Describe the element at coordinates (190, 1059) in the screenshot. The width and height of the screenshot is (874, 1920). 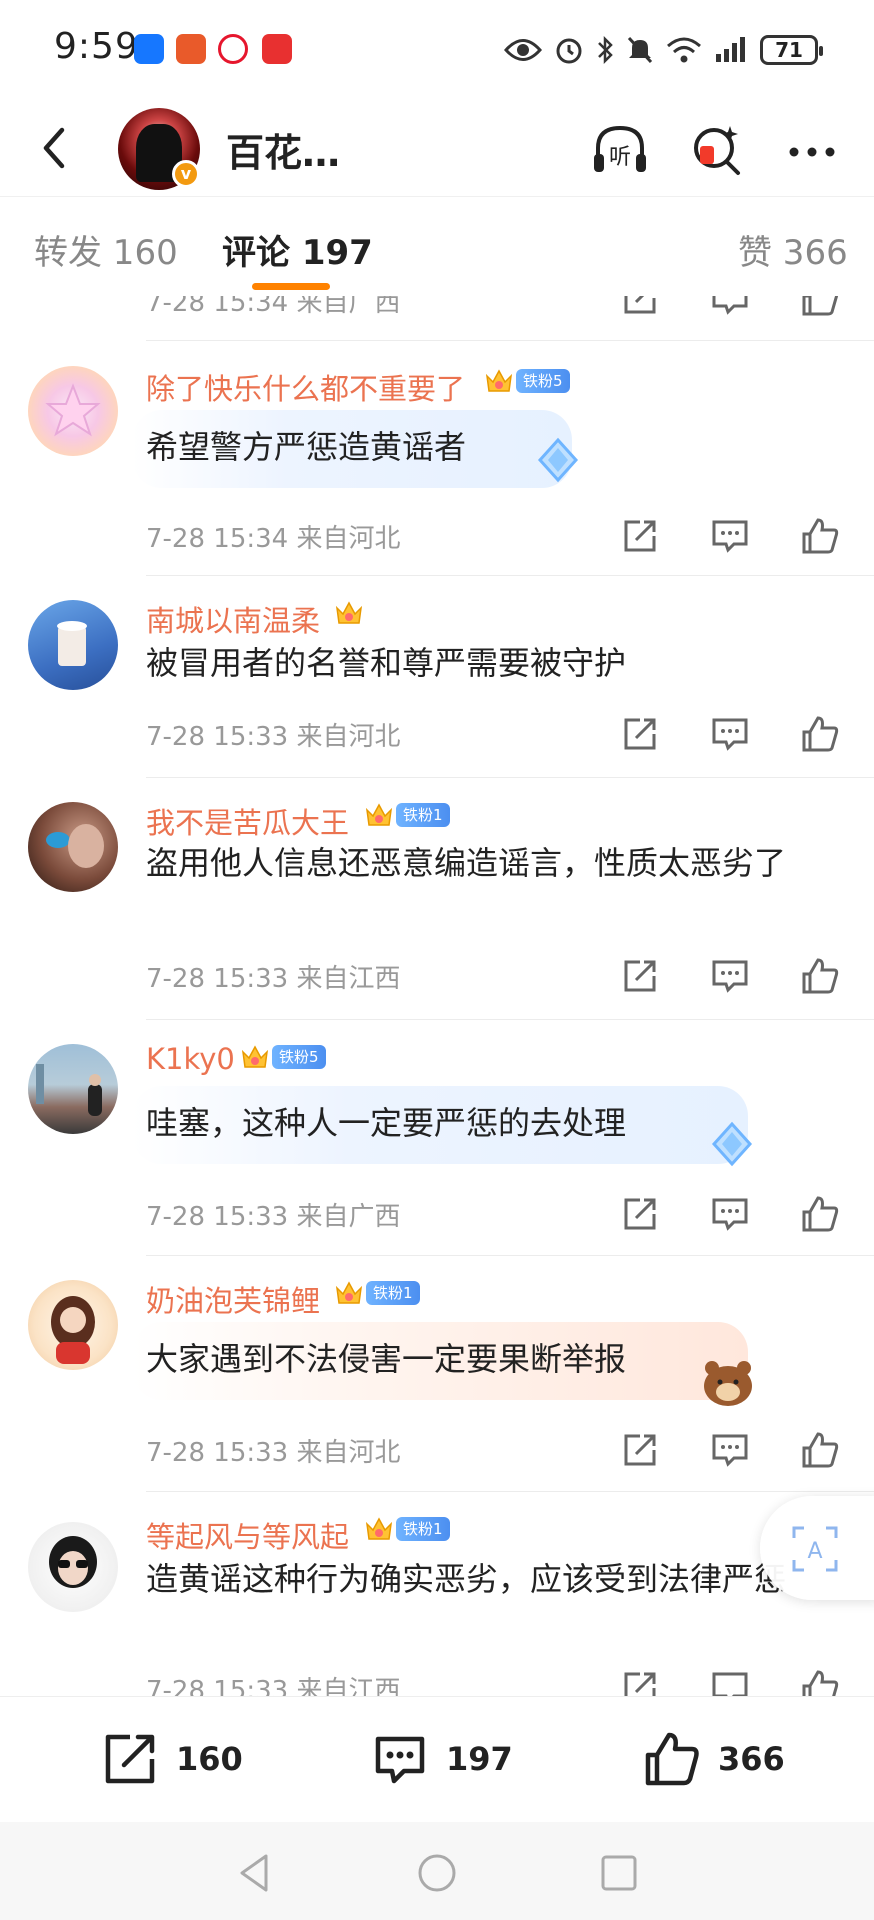
I see `username: K1ky0` at that location.